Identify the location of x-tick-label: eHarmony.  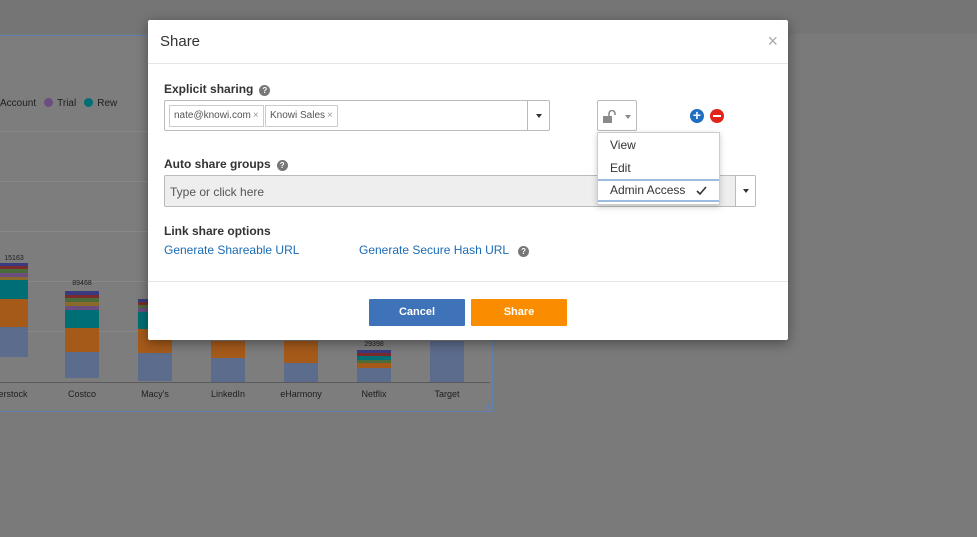
(301, 394).